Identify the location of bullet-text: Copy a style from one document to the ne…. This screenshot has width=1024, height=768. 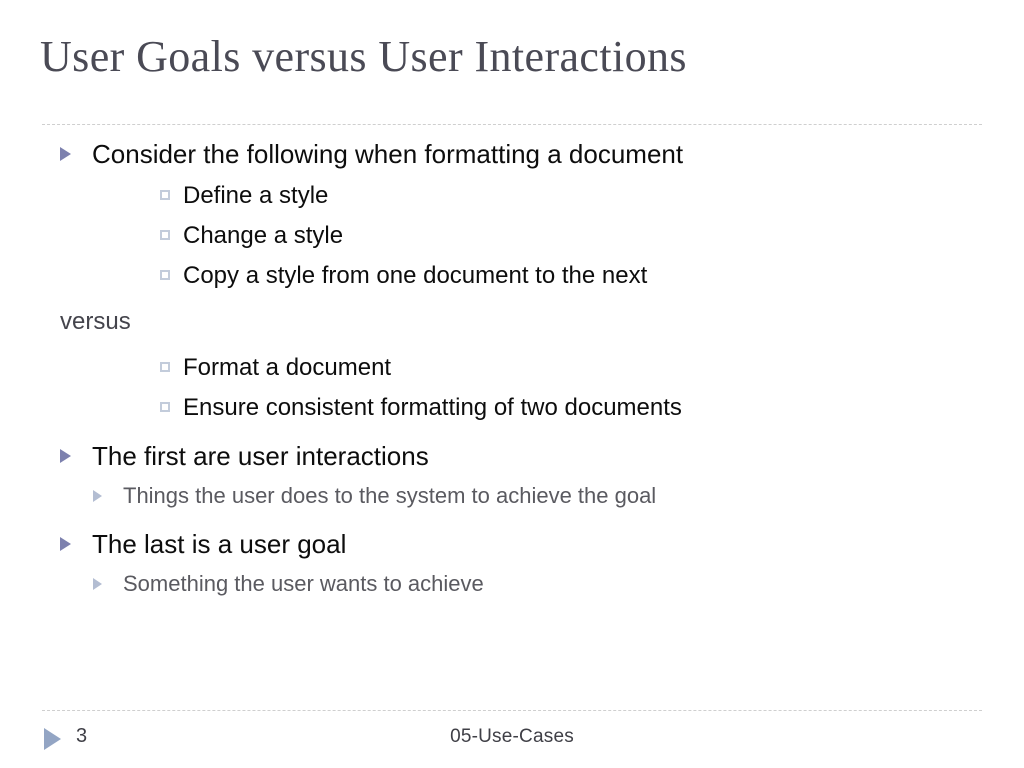
(415, 275).